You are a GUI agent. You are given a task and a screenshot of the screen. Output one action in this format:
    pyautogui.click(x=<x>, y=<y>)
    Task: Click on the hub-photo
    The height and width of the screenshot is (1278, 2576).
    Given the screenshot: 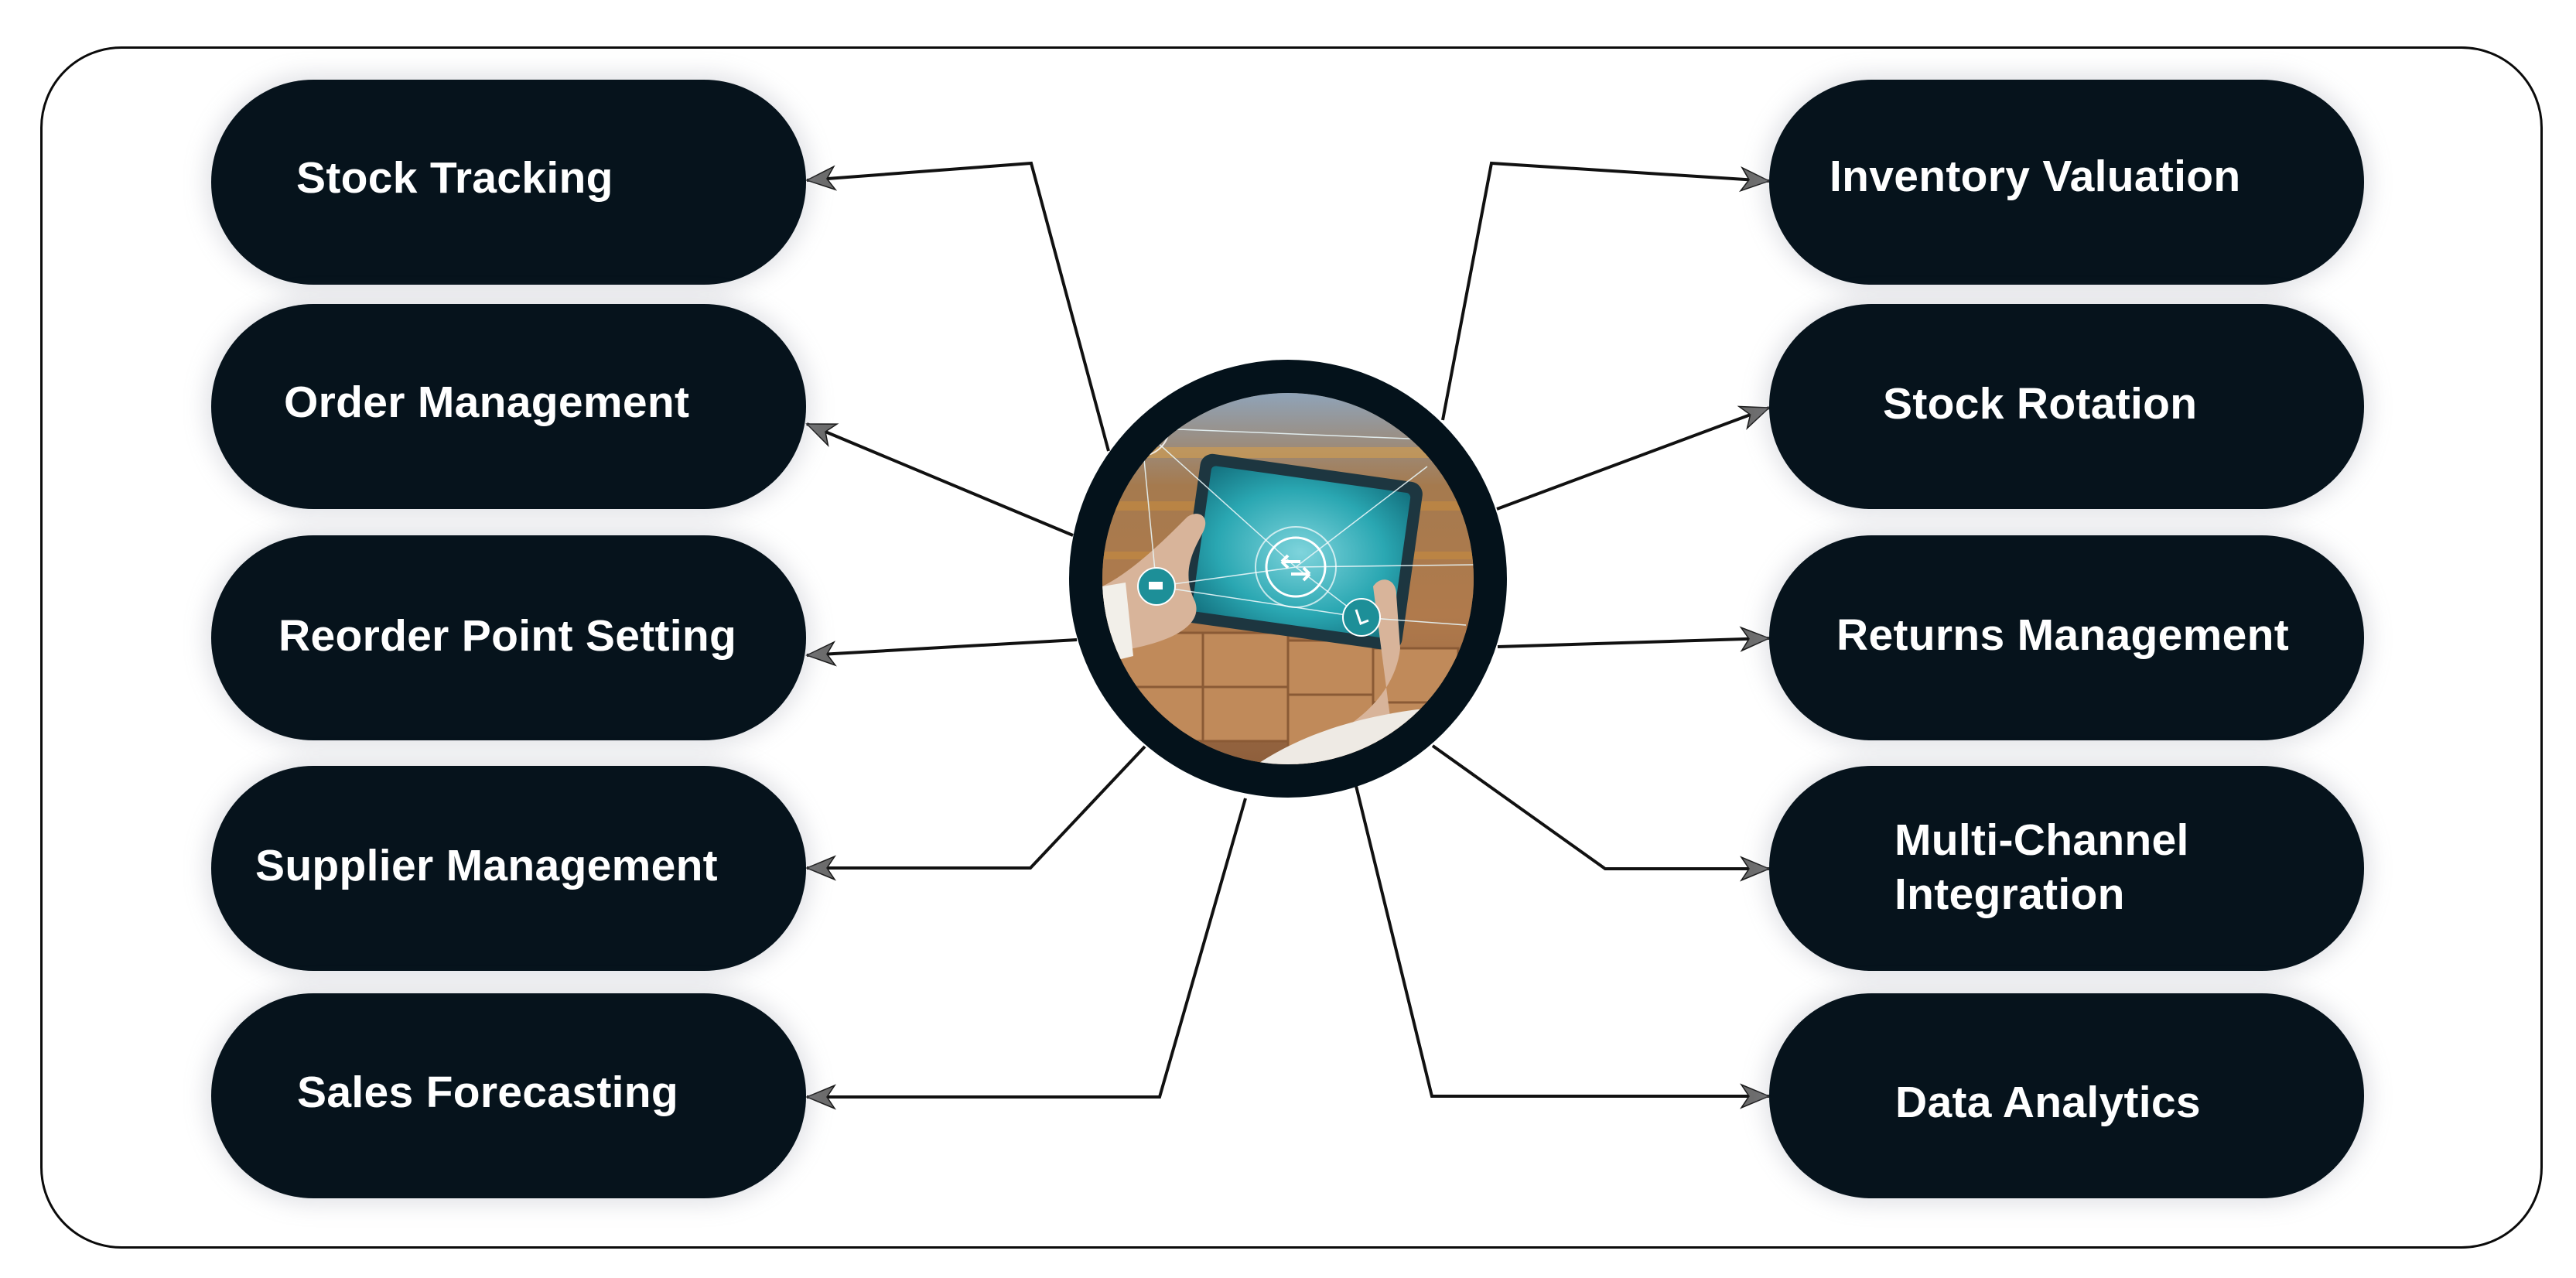 What is the action you would take?
    pyautogui.click(x=1288, y=578)
    